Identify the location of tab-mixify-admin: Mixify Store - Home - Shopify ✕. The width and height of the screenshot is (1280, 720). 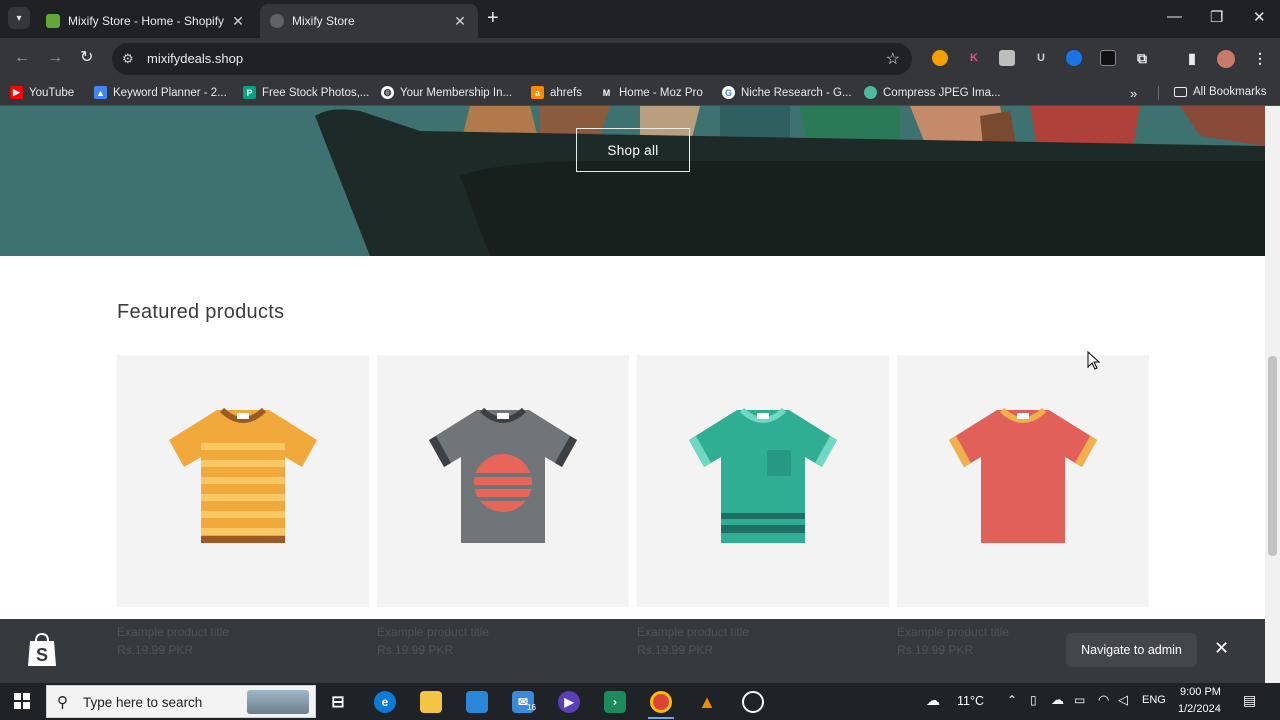
(146, 21).